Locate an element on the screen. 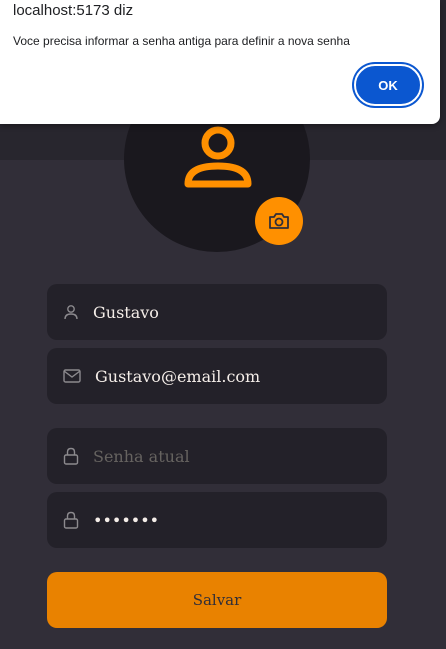  change-avatar-button is located at coordinates (279, 221).